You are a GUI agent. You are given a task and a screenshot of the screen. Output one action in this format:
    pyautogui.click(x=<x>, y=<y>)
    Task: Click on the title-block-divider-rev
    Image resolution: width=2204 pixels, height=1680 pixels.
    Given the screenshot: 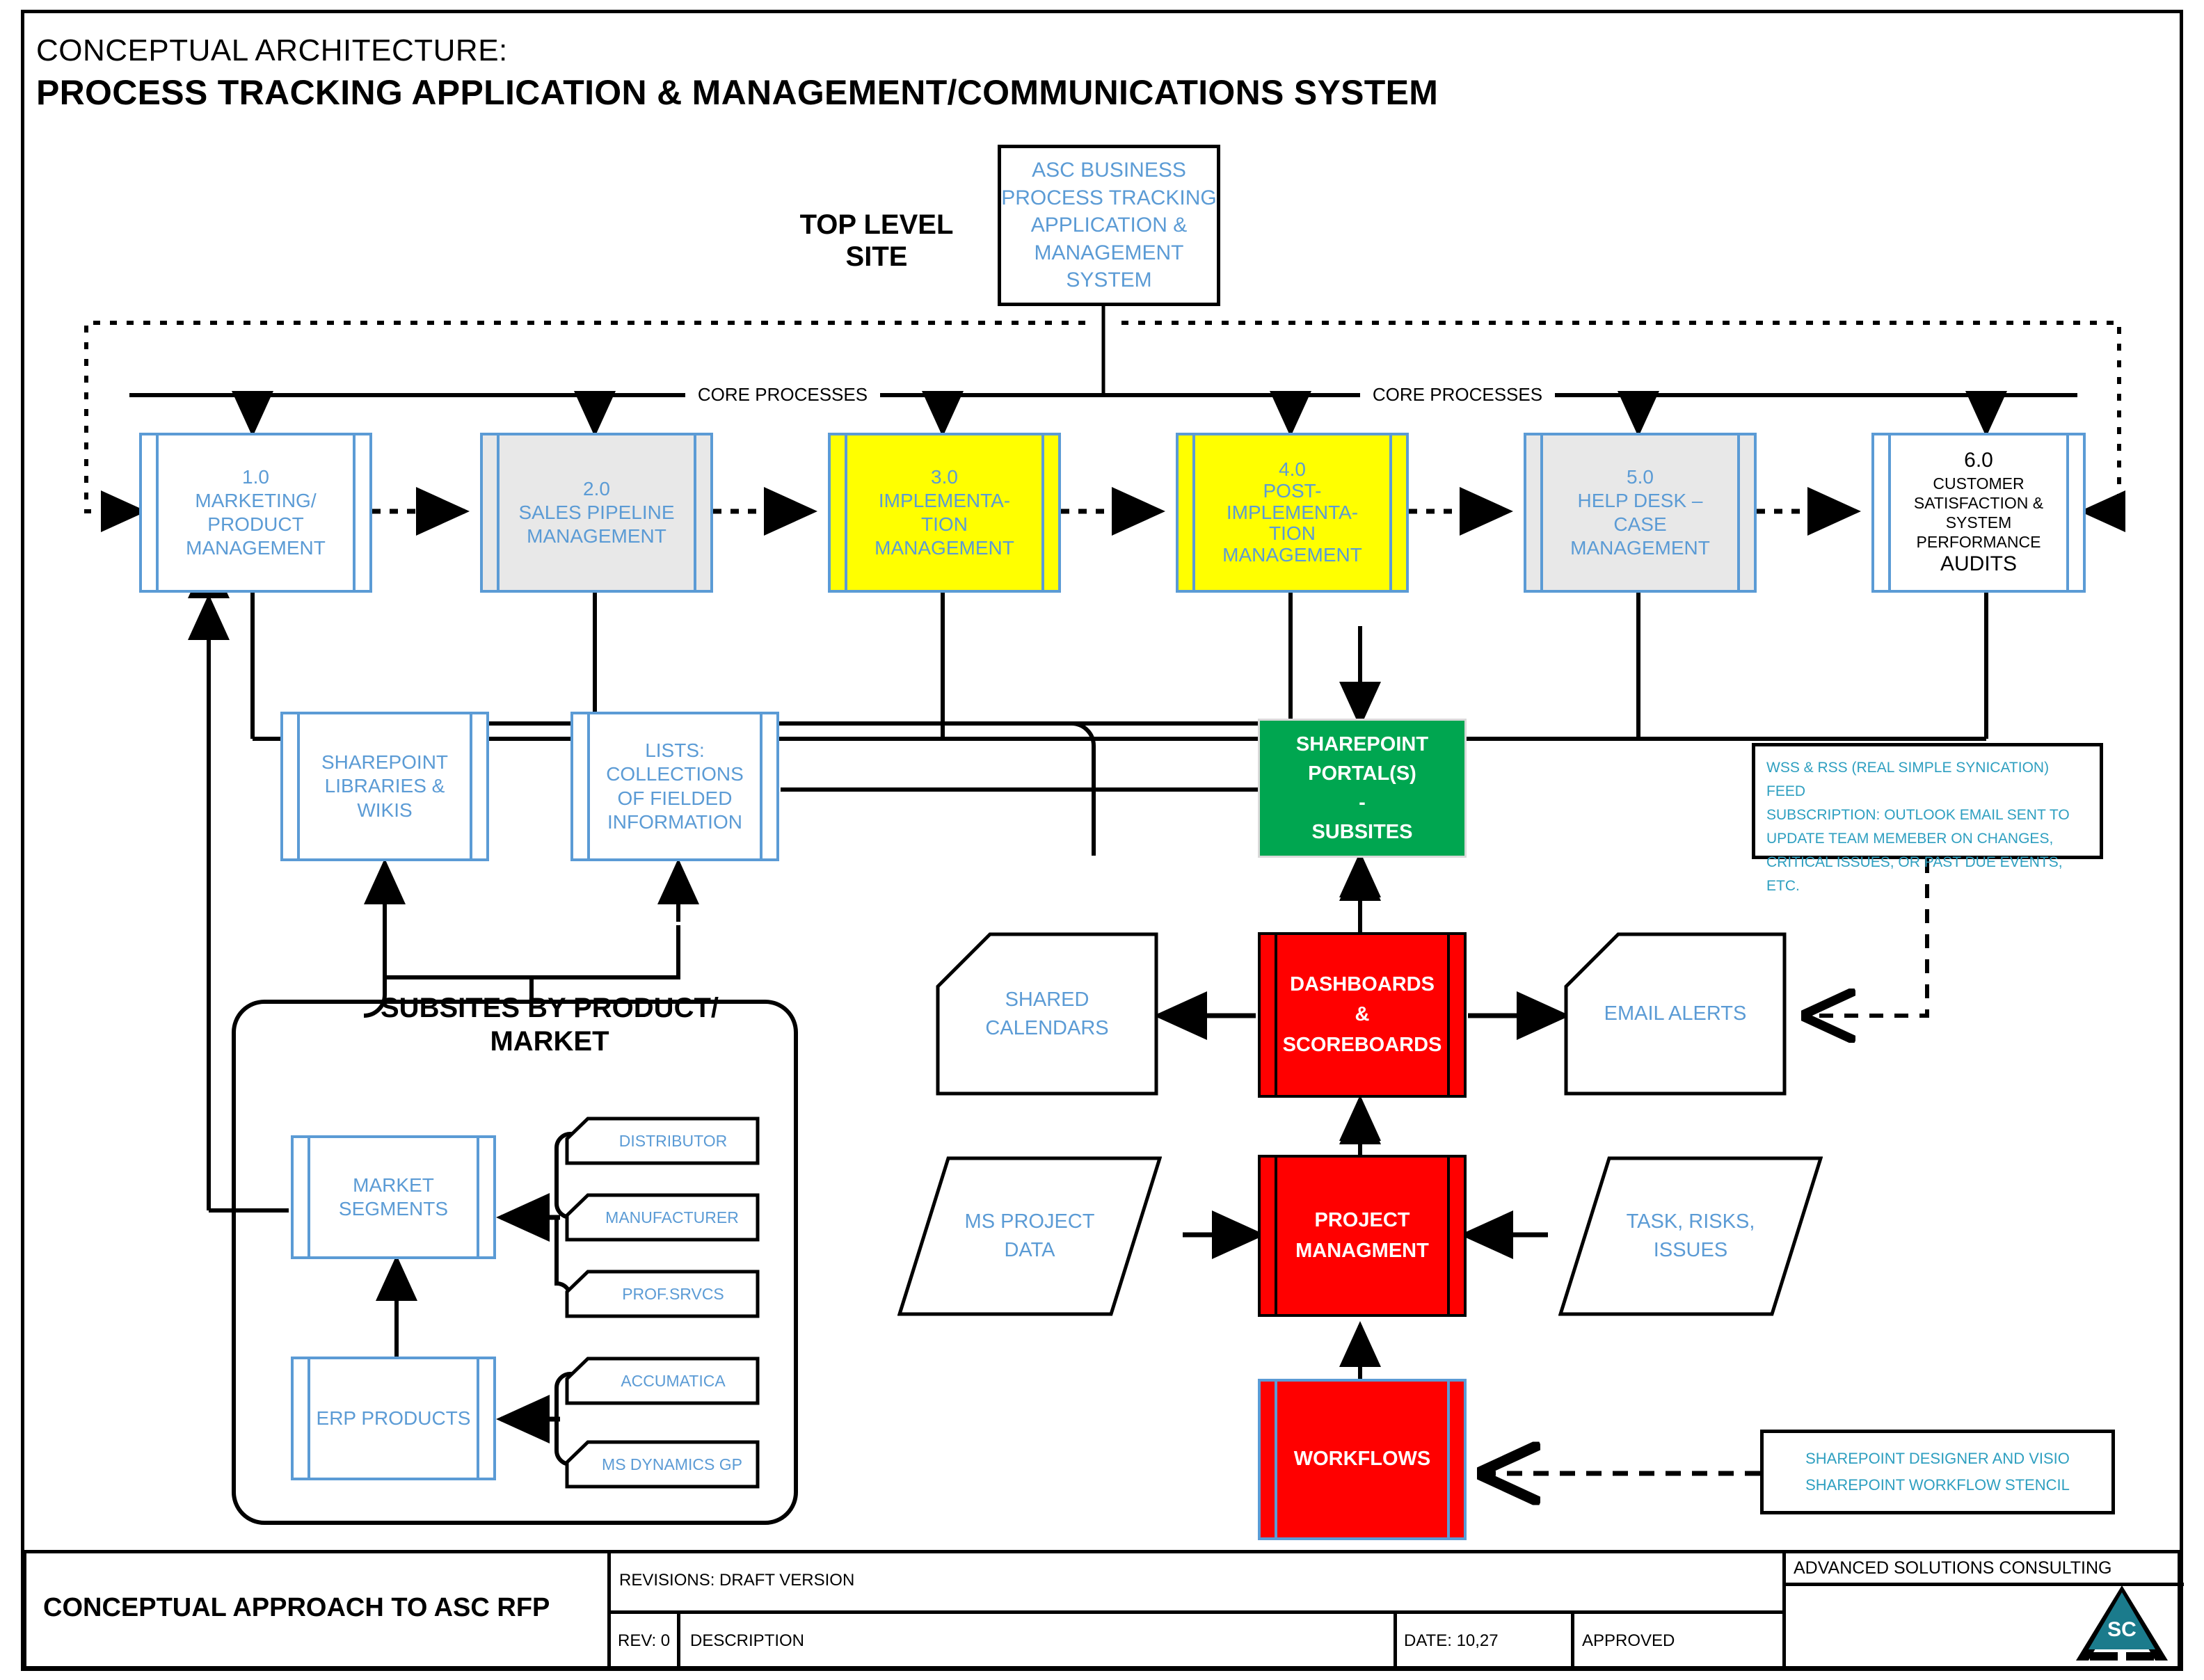 What is the action you would take?
    pyautogui.click(x=678, y=1640)
    